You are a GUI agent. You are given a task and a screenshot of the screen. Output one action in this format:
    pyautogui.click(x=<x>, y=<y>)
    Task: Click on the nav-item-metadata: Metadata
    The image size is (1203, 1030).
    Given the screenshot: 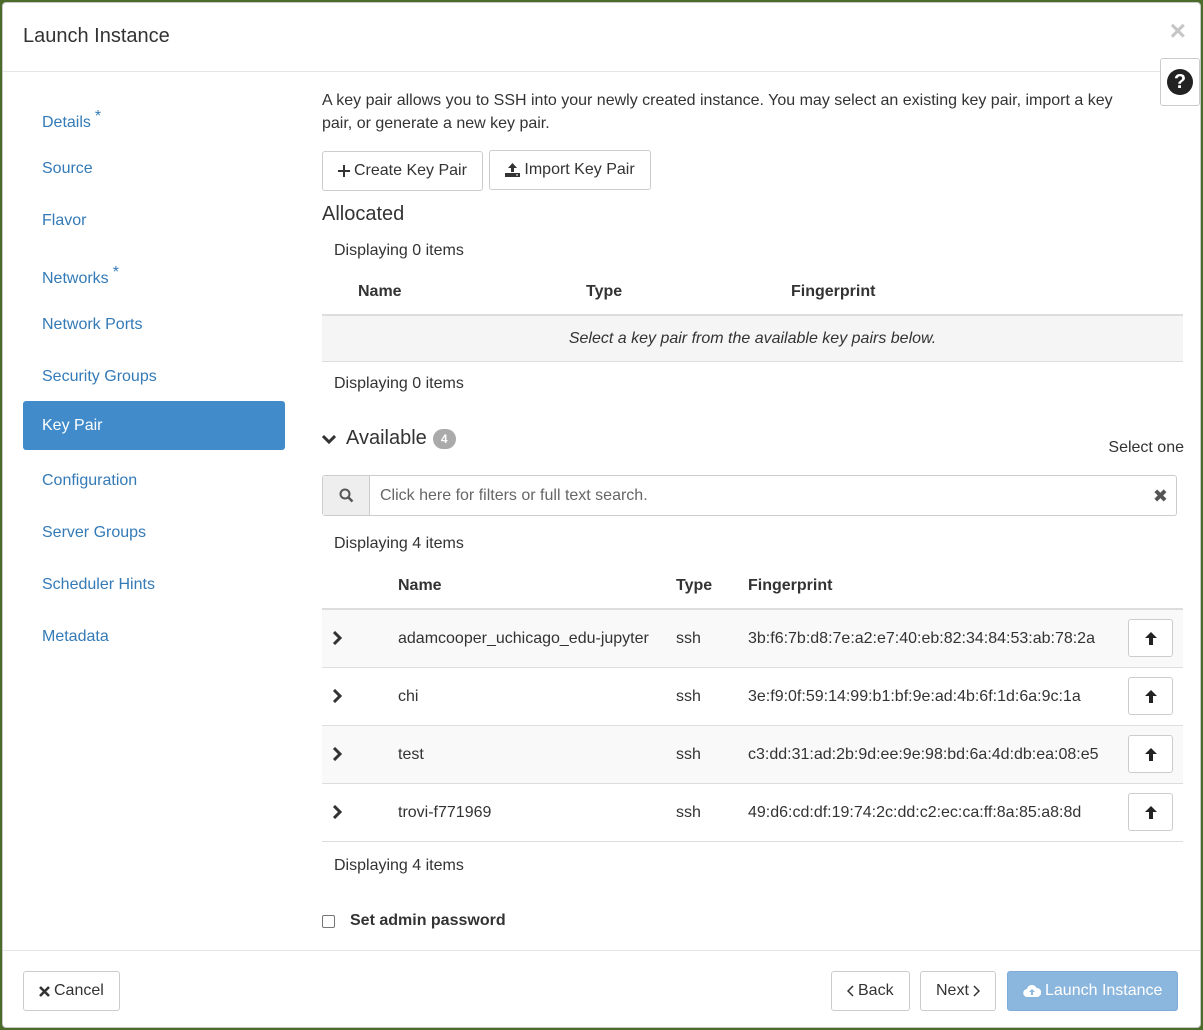 What is the action you would take?
    pyautogui.click(x=154, y=633)
    